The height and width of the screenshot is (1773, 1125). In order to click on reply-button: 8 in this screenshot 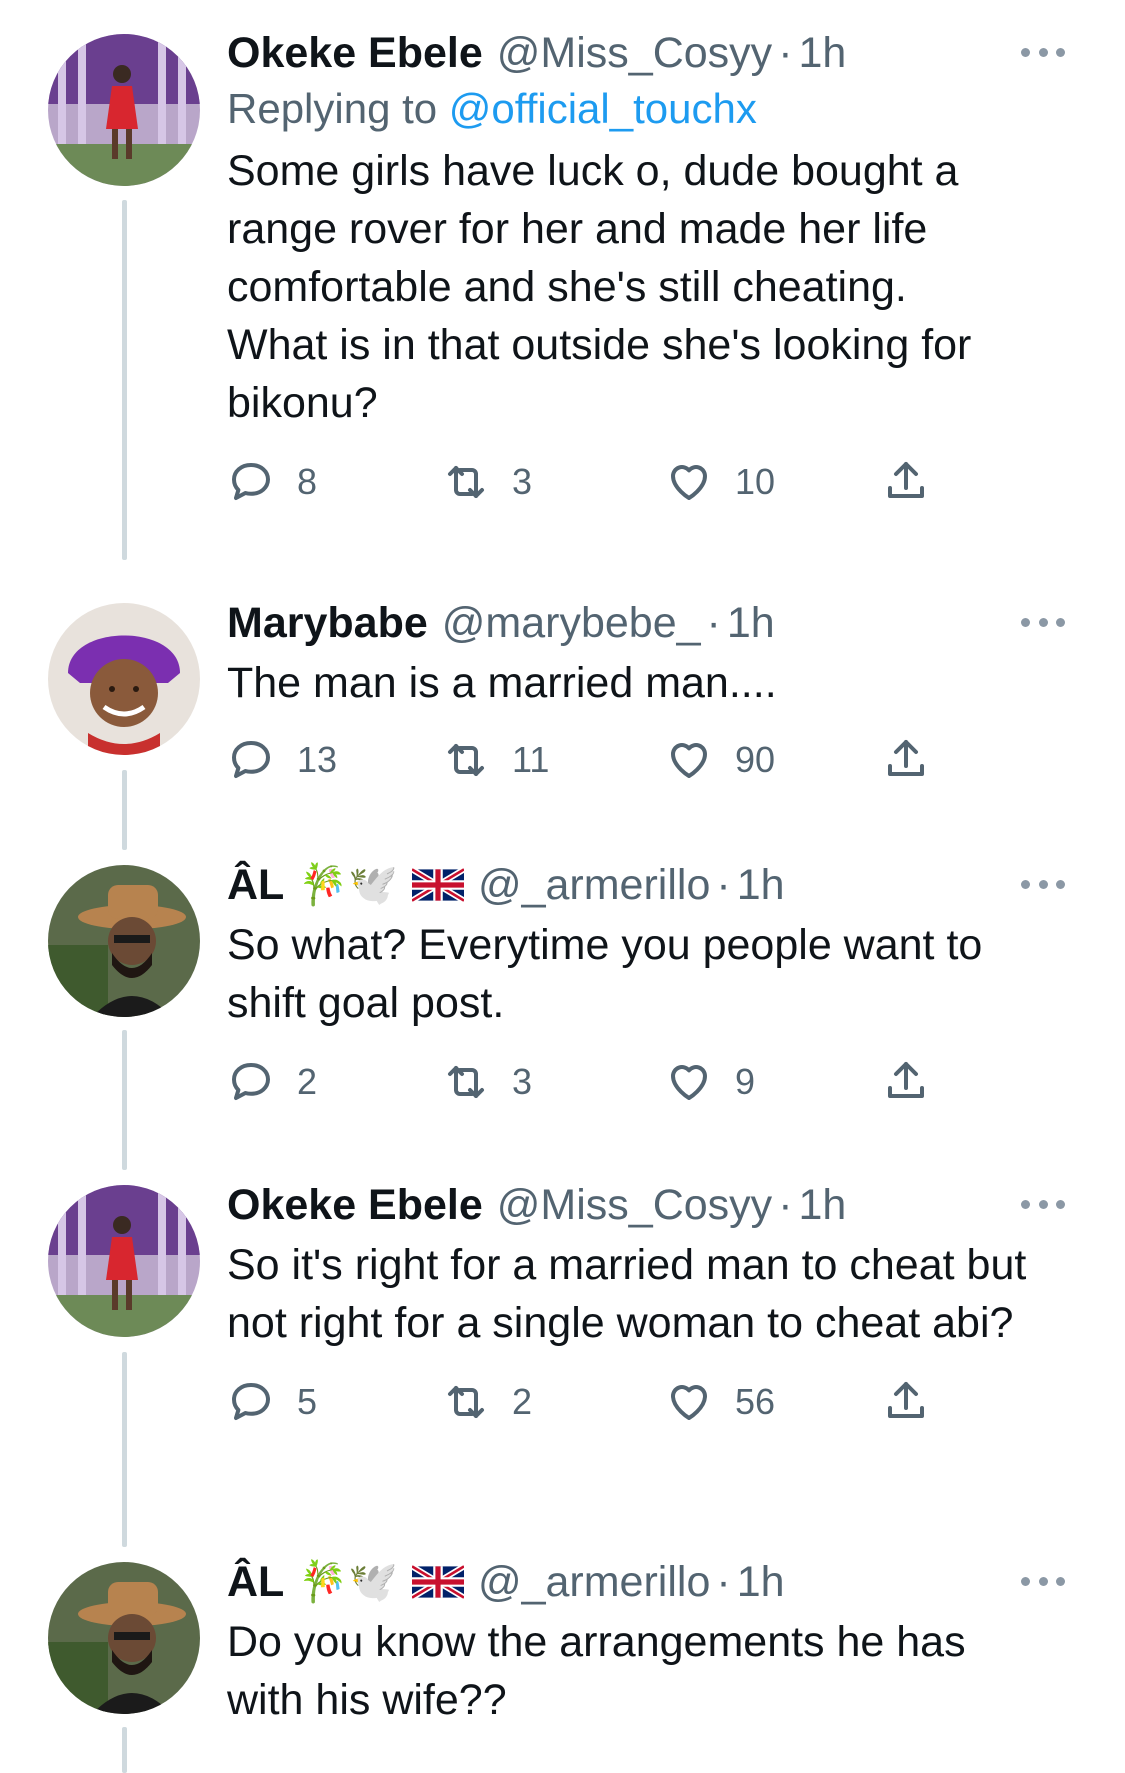, I will do `click(272, 482)`.